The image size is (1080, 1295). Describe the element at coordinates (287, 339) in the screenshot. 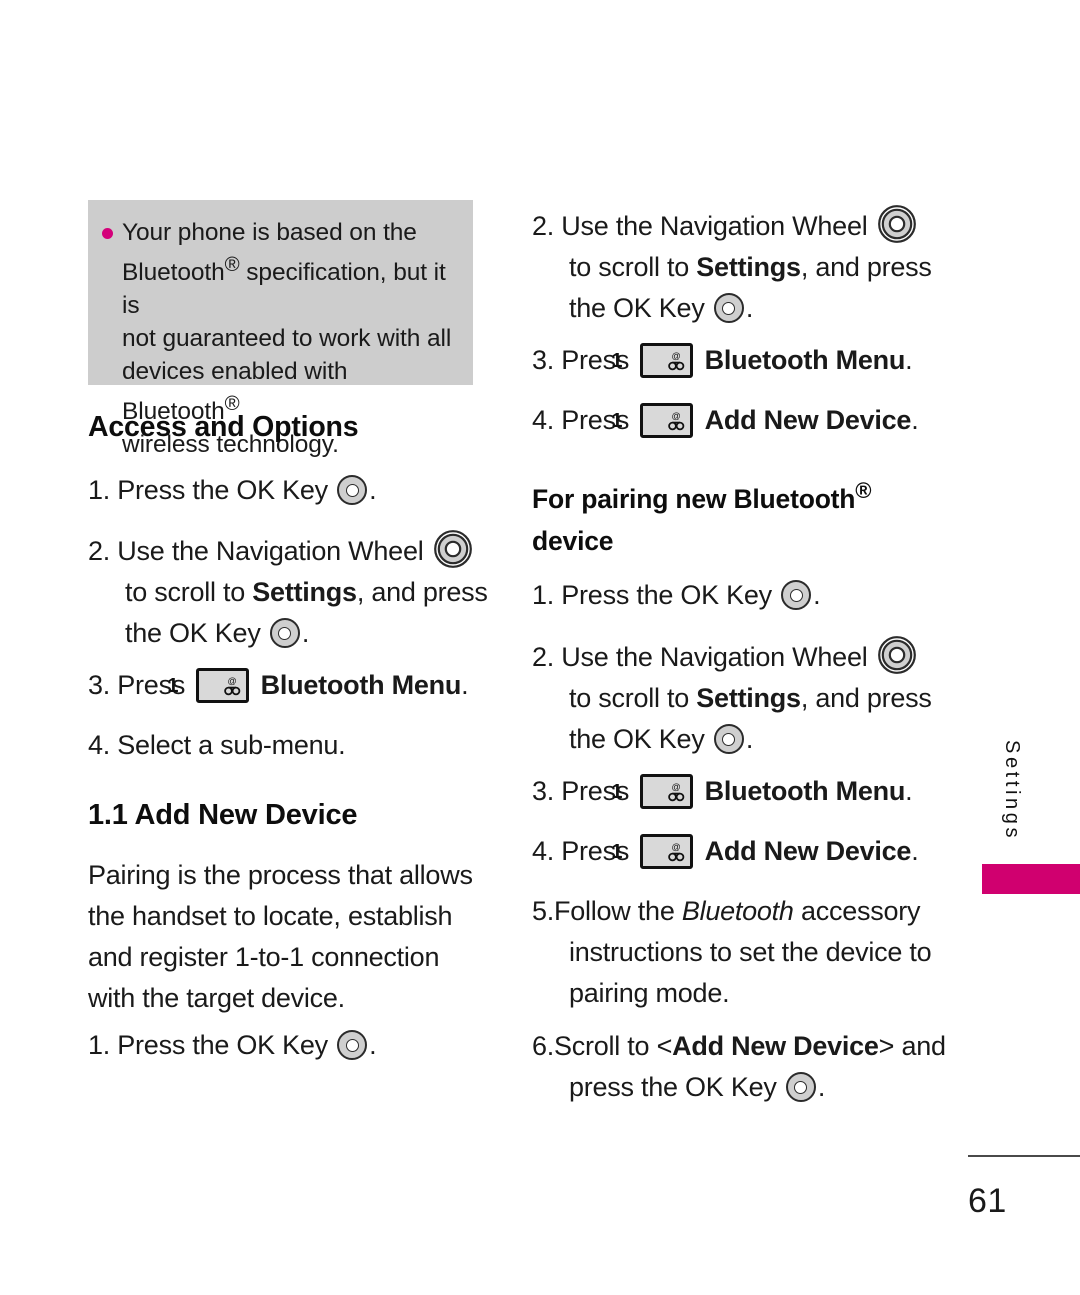

I see `note-line-3: not guaranteed to work with all` at that location.